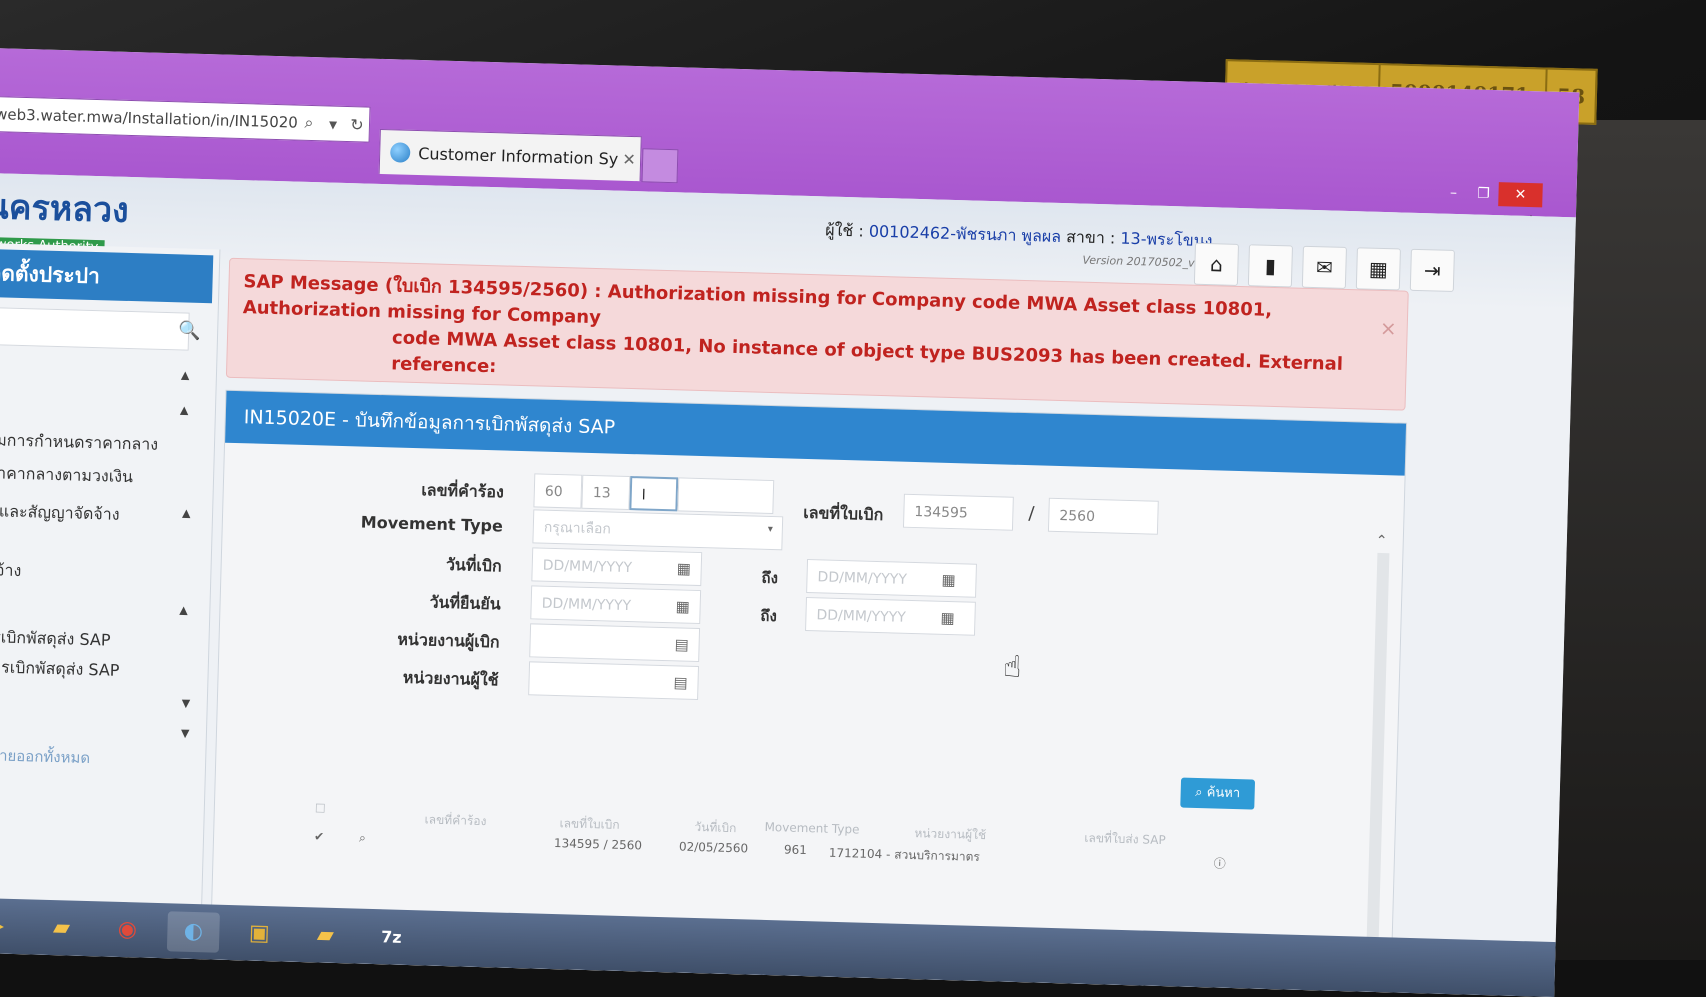 Image resolution: width=1706 pixels, height=997 pixels. What do you see at coordinates (1090, 237) in the screenshot?
I see `branch-label: สาขา :` at bounding box center [1090, 237].